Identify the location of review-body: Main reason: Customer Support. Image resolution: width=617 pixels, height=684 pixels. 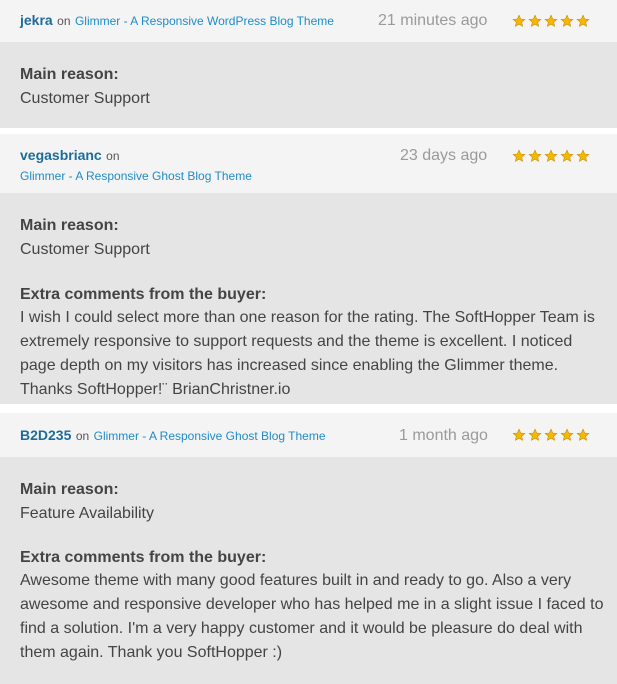
(308, 85).